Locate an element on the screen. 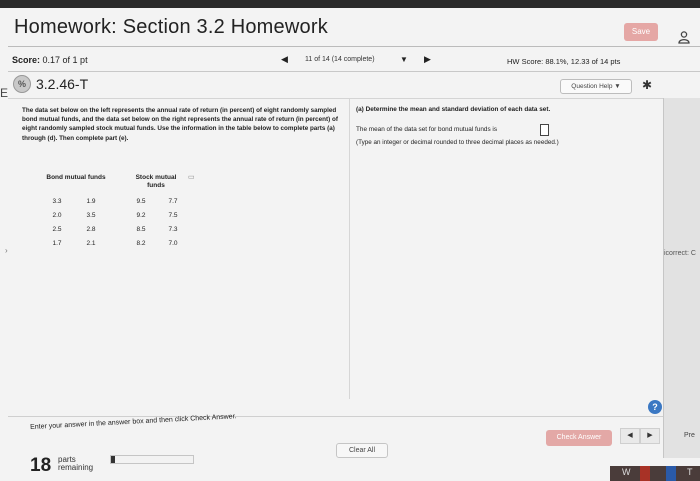 The height and width of the screenshot is (481, 700). table-cell: 1.9 is located at coordinates (91, 201).